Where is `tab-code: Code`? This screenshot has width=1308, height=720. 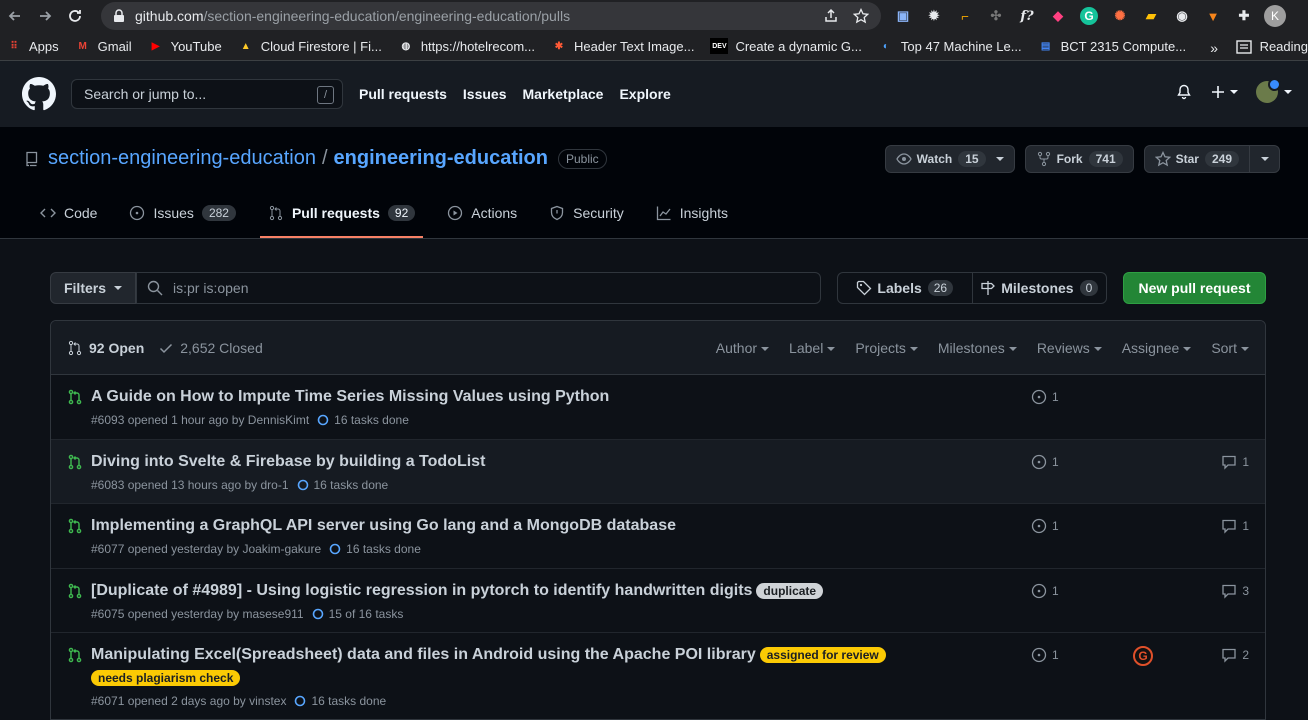 tab-code: Code is located at coordinates (68, 214).